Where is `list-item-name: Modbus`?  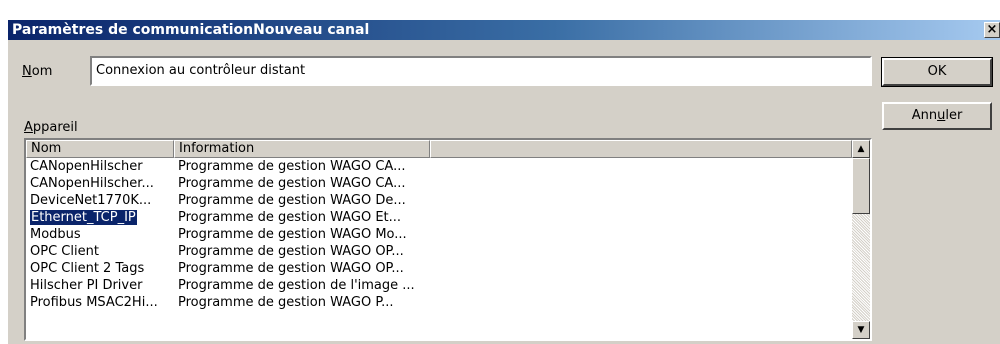 list-item-name: Modbus is located at coordinates (100, 234).